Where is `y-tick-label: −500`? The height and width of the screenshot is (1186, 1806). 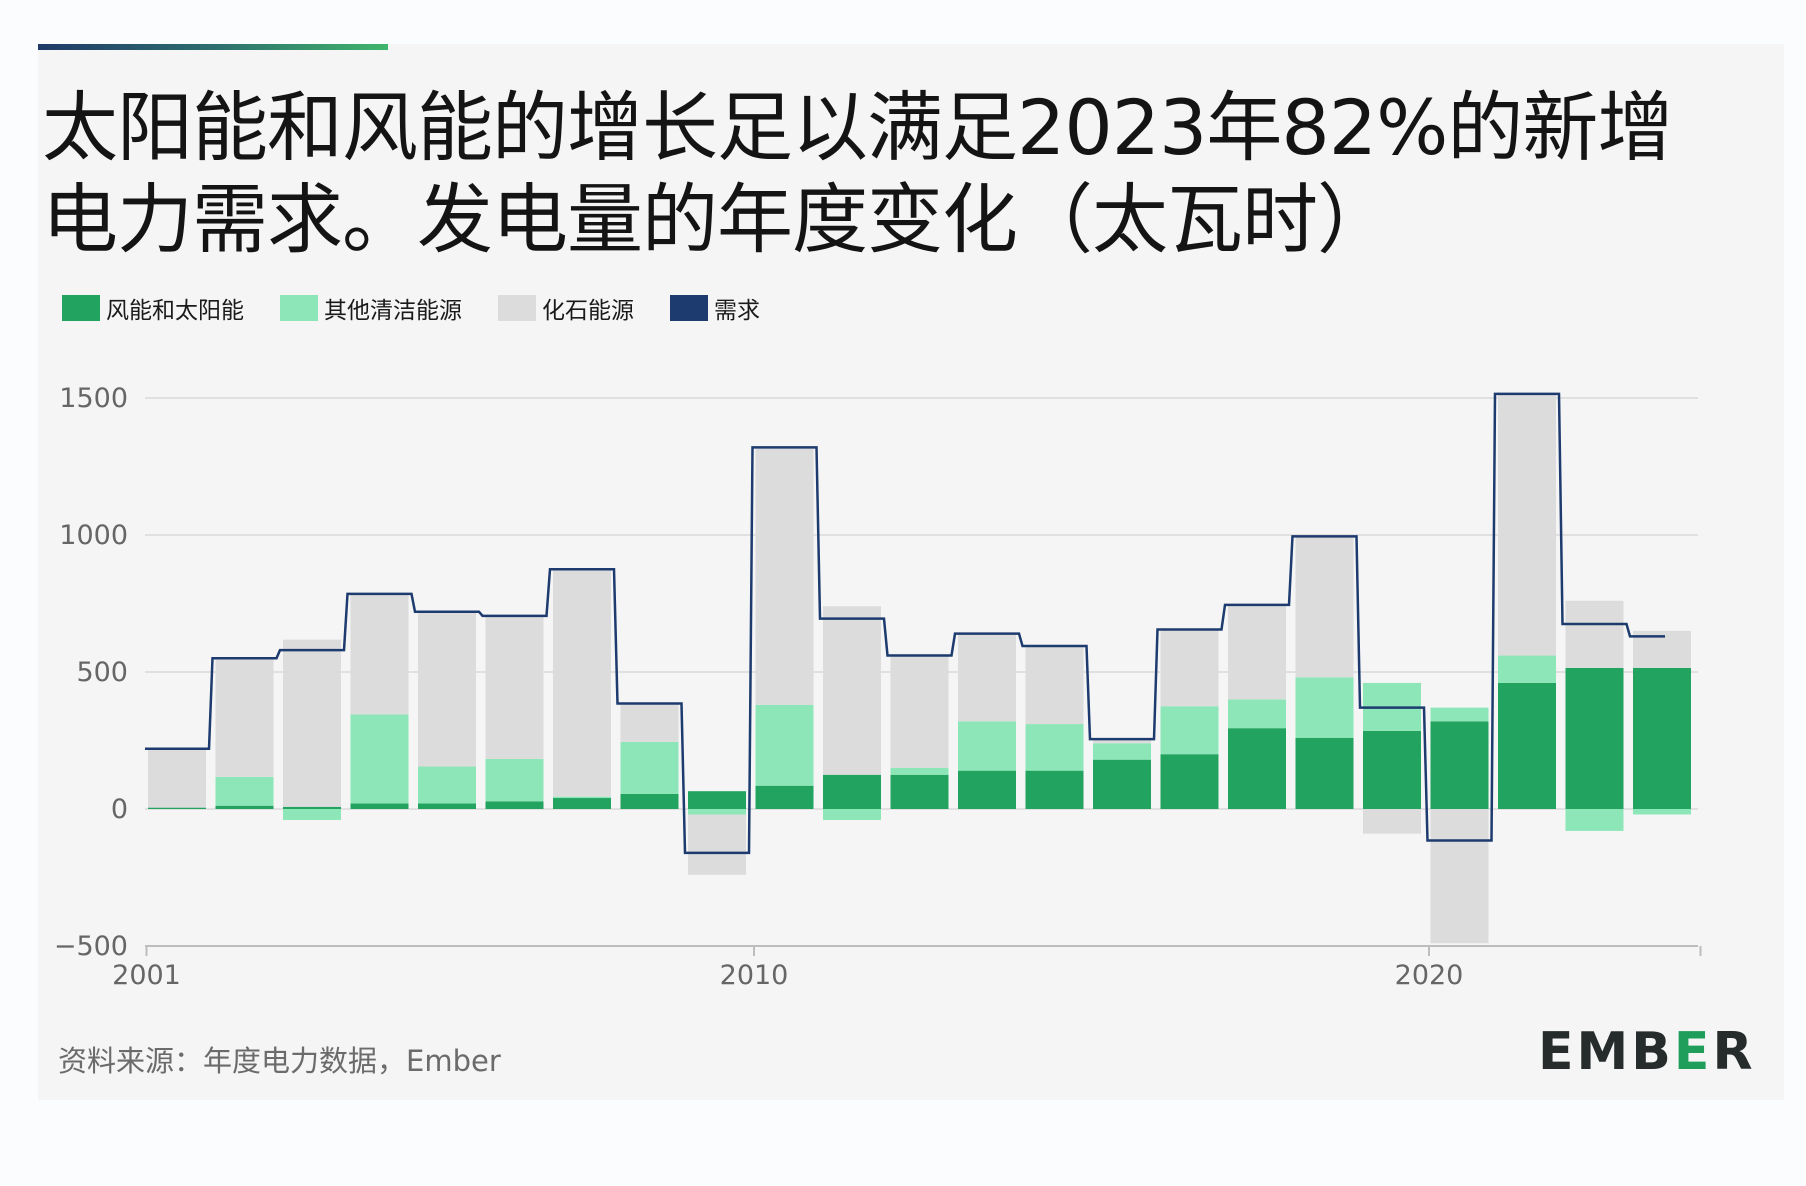 y-tick-label: −500 is located at coordinates (91, 946).